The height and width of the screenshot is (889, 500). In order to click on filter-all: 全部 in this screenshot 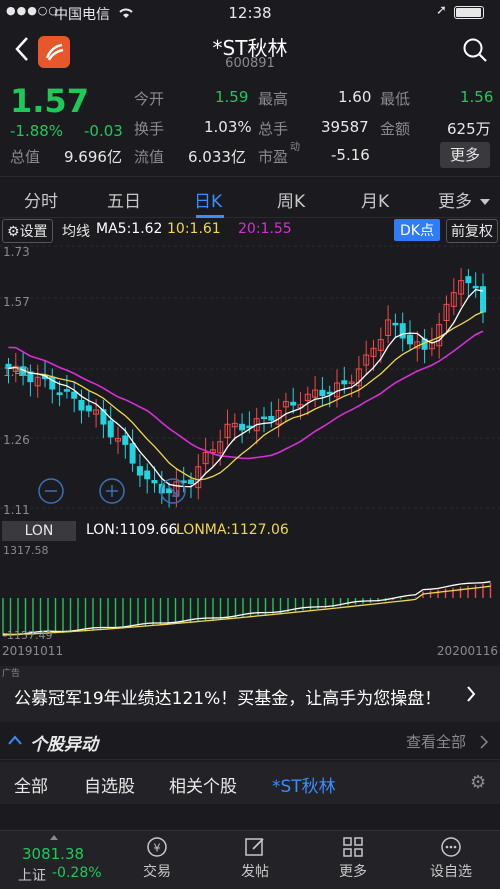, I will do `click(31, 784)`.